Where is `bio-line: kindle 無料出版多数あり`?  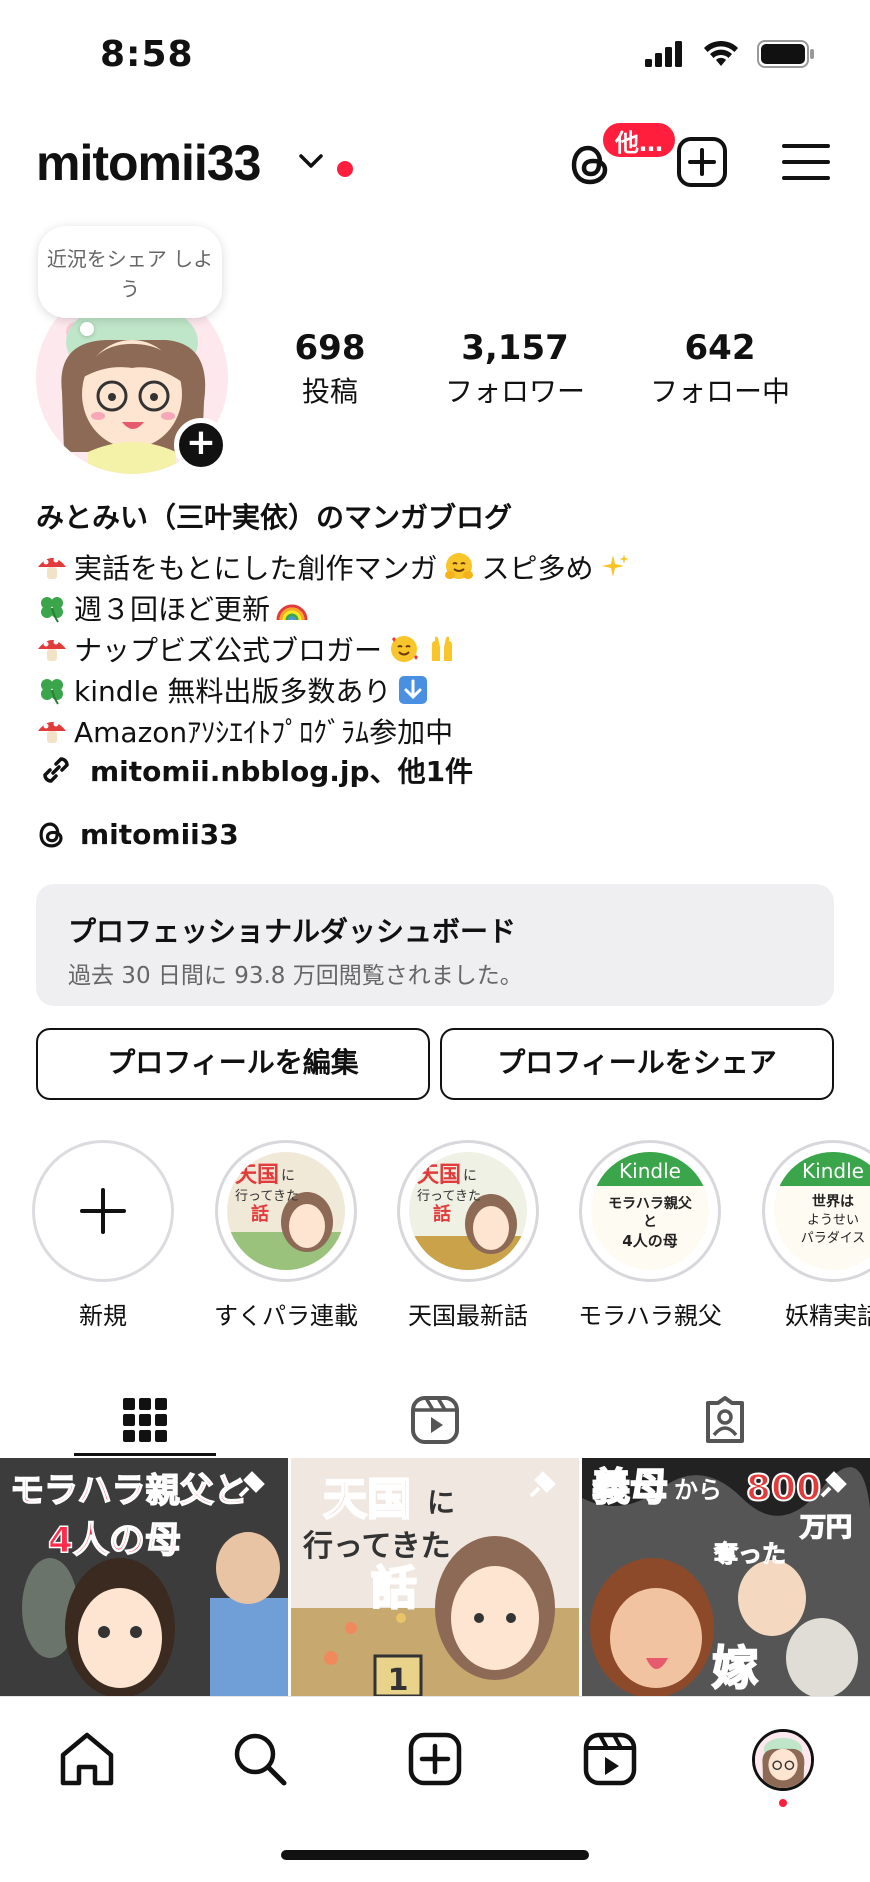 bio-line: kindle 無料出版多数あり is located at coordinates (446, 689).